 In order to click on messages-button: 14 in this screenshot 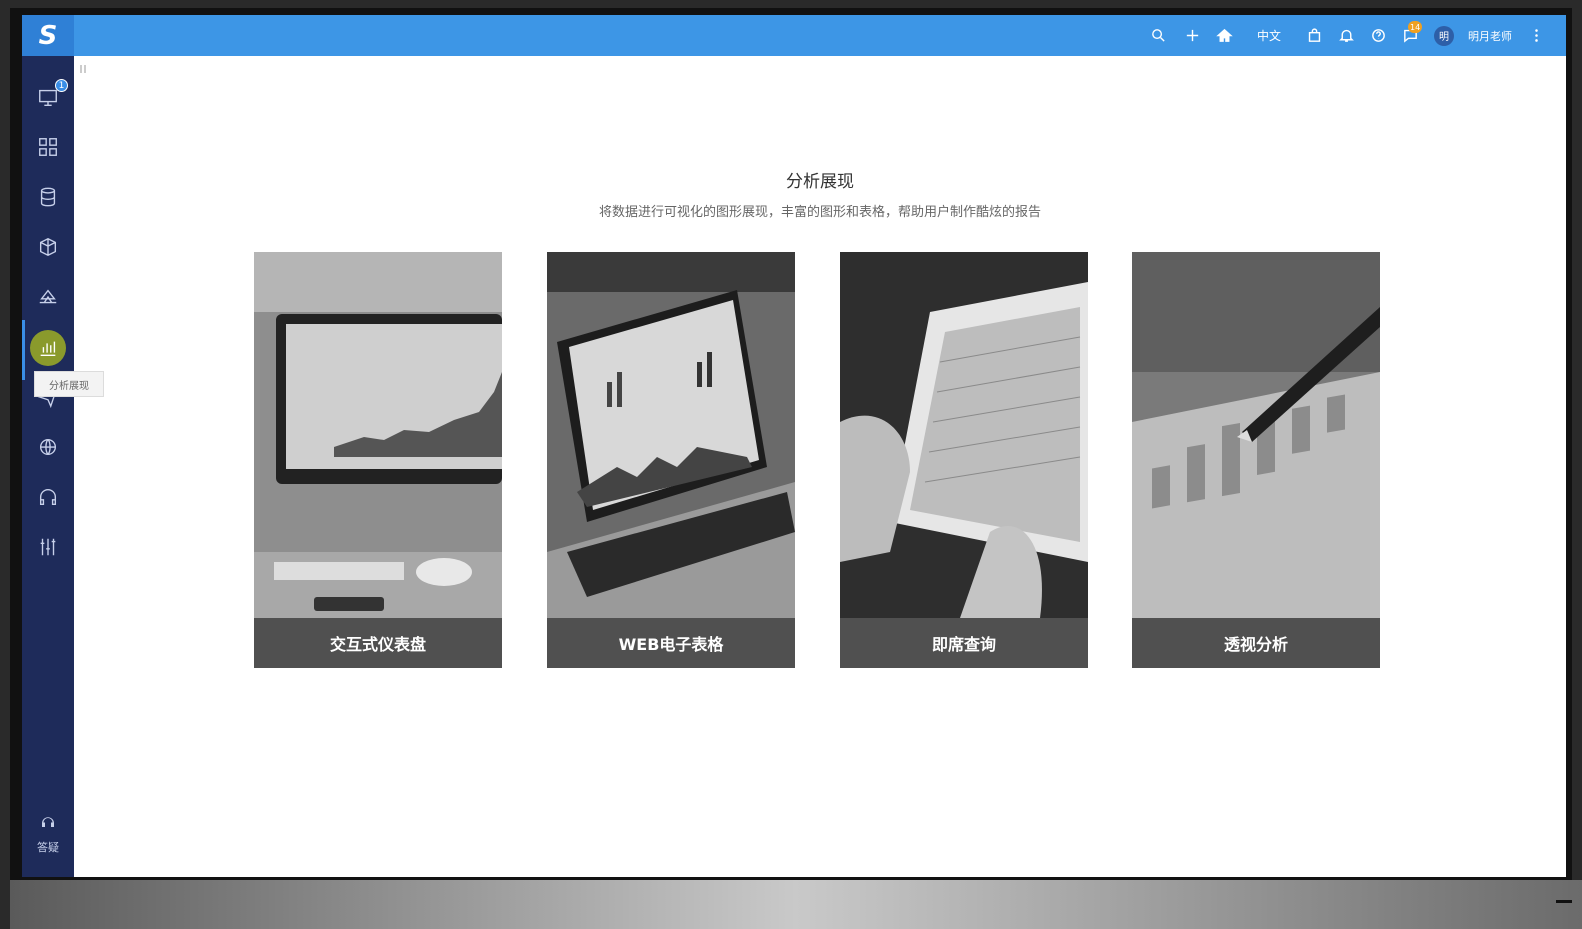, I will do `click(1410, 35)`.